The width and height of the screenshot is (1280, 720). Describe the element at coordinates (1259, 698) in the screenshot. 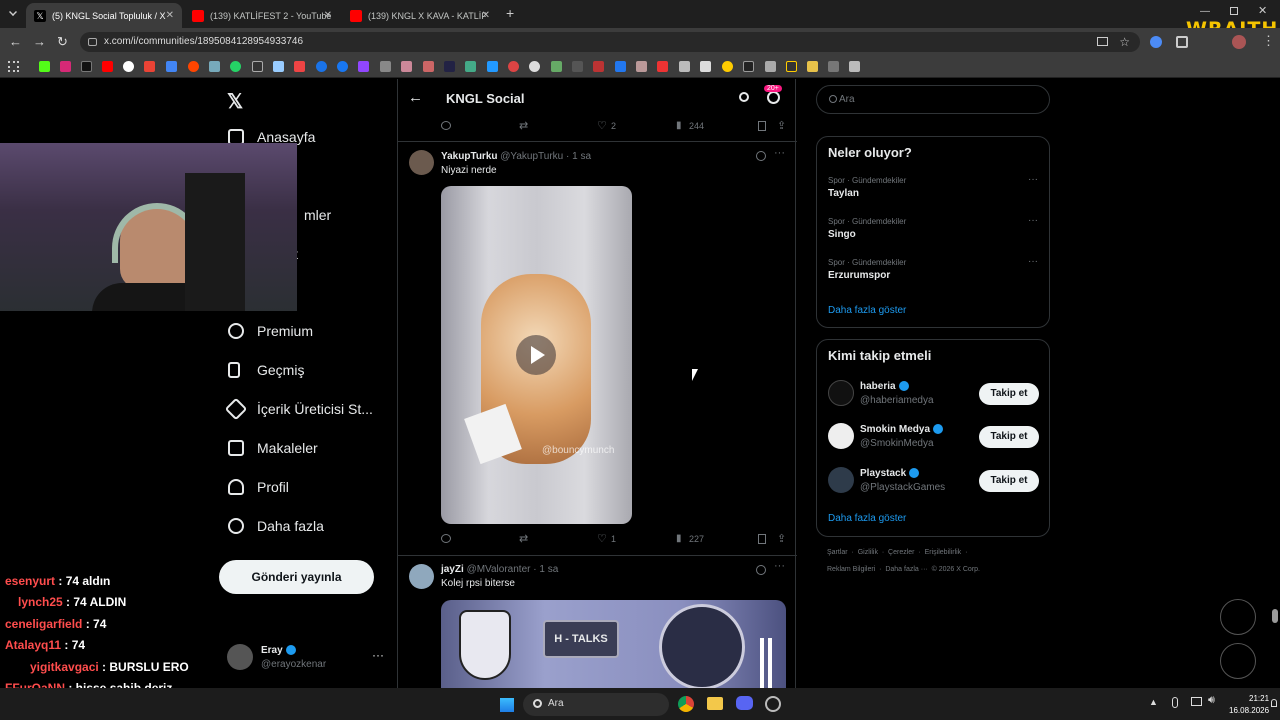

I see `clock-time: 21:21` at that location.